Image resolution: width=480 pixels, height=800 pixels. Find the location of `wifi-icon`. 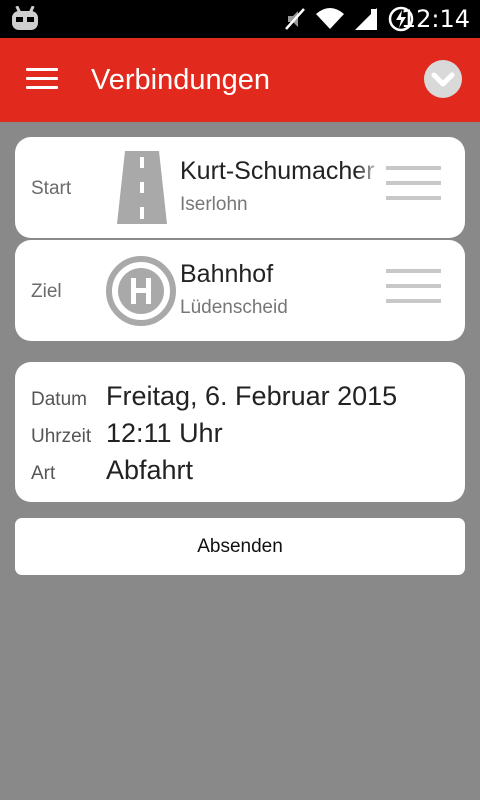

wifi-icon is located at coordinates (330, 18).